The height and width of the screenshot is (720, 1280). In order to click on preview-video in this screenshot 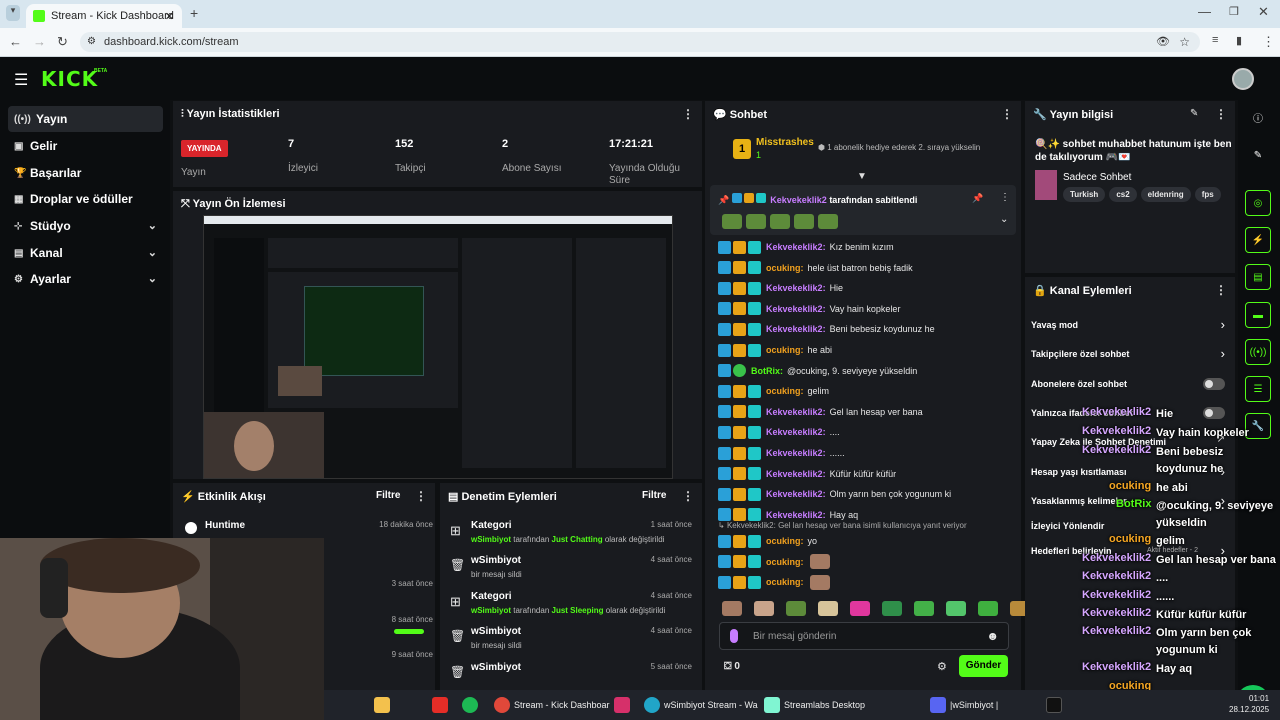, I will do `click(438, 347)`.